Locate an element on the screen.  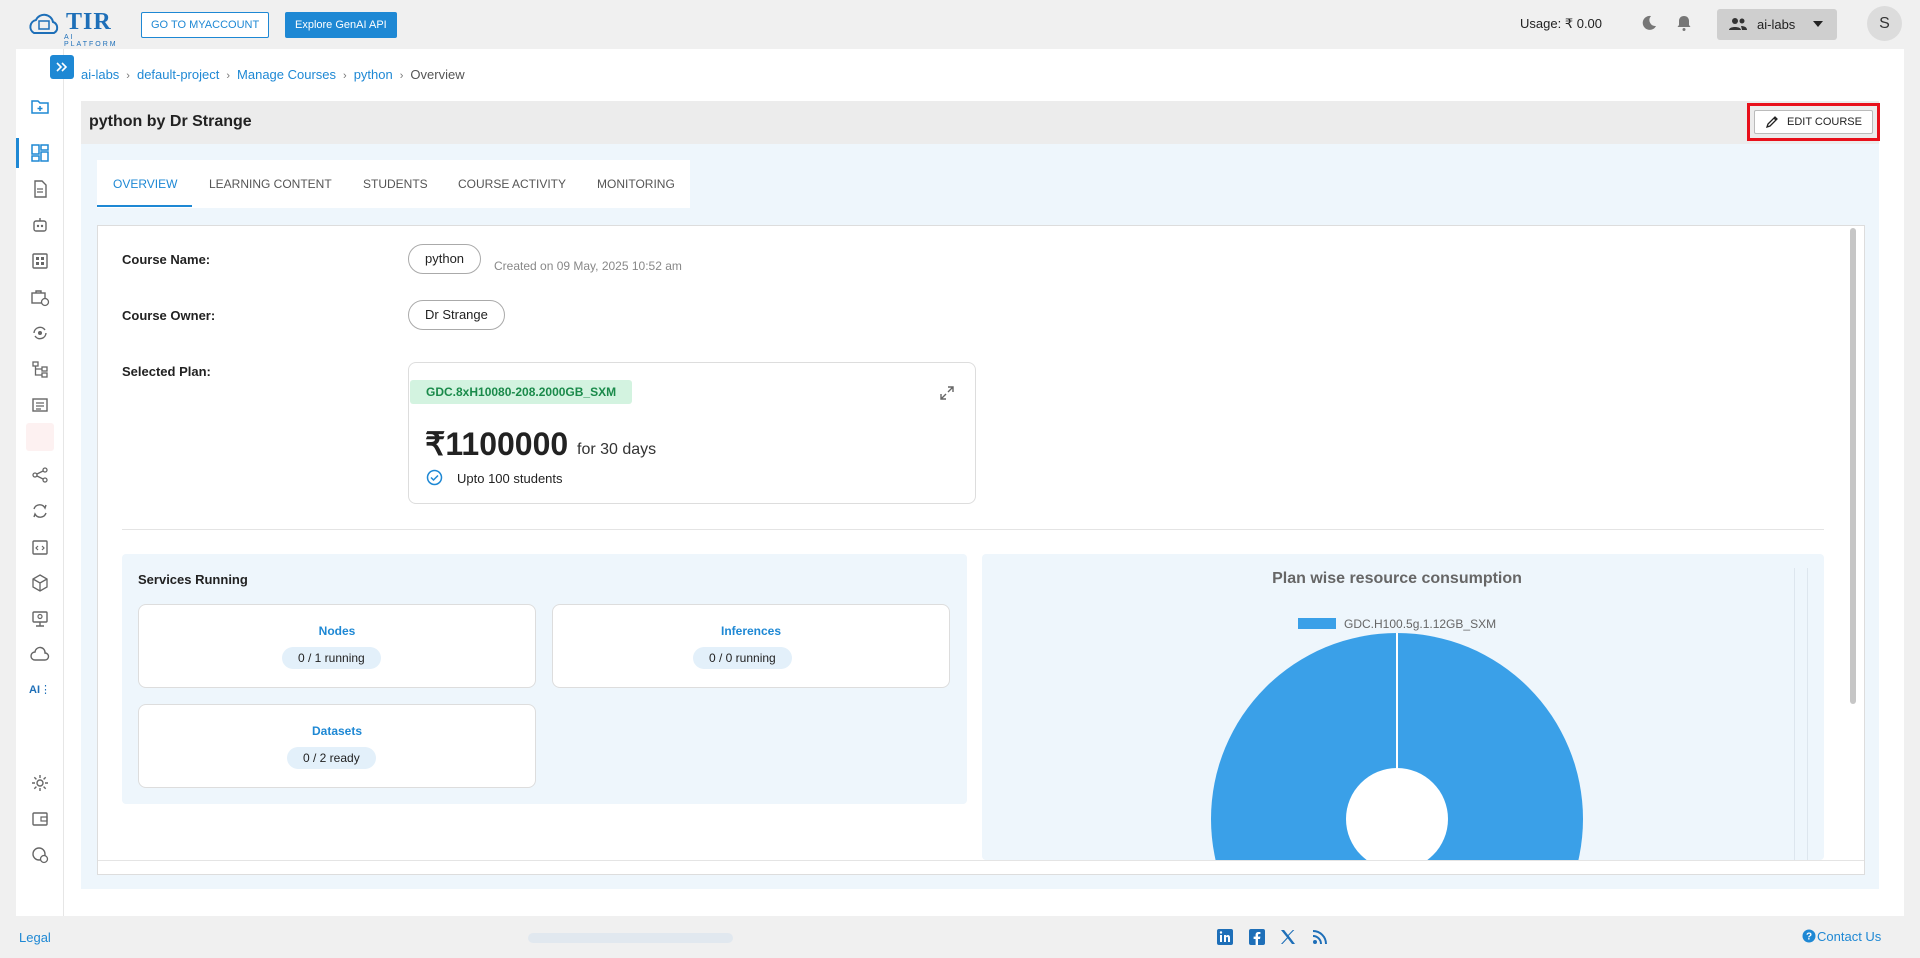
refresh-icon is located at coordinates (40, 511).